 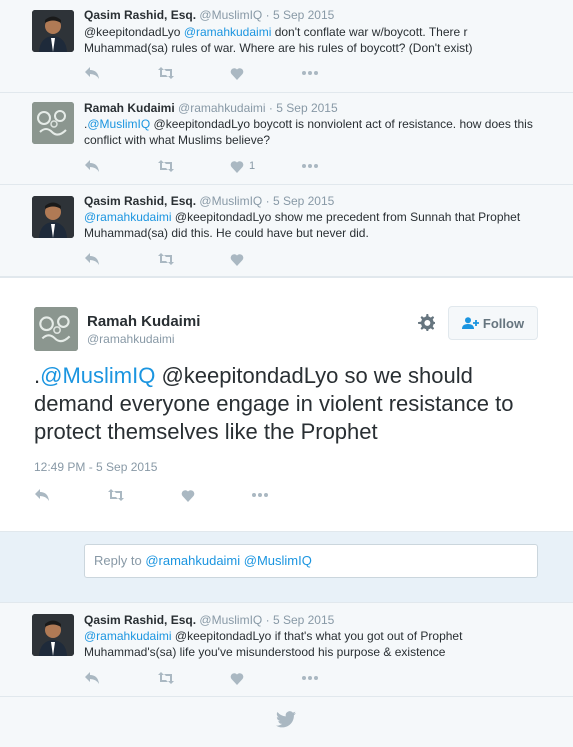 What do you see at coordinates (95, 467) in the screenshot?
I see `tweet-timestamp: 12:49 PM - 5 Sep 2015` at bounding box center [95, 467].